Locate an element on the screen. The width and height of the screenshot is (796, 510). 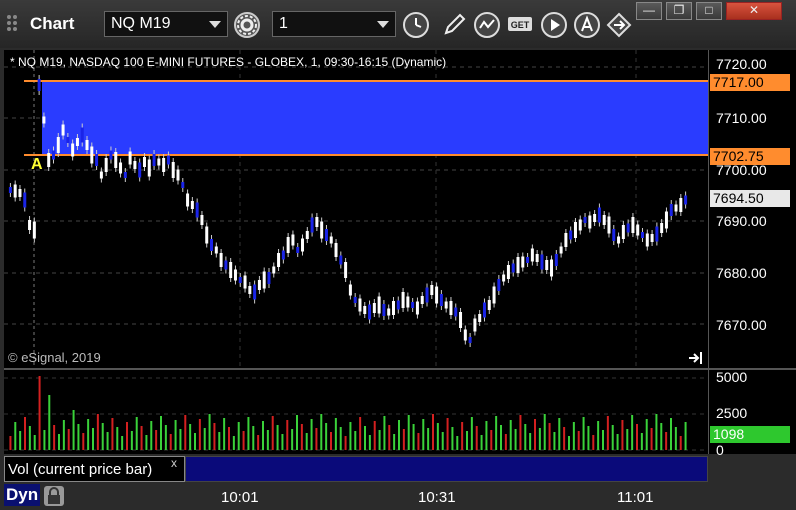
chevron-down-icon is located at coordinates (383, 24).